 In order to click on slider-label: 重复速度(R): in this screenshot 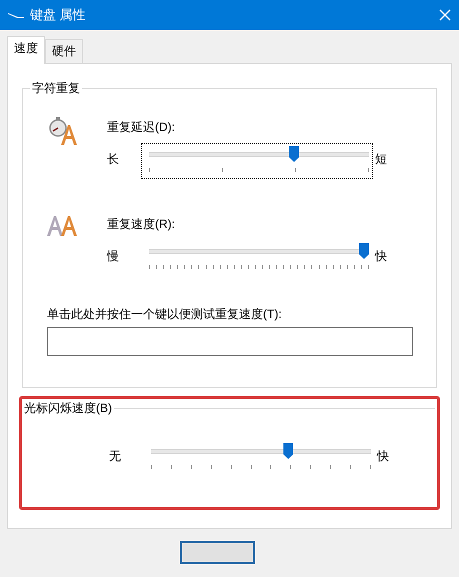, I will do `click(141, 224)`.